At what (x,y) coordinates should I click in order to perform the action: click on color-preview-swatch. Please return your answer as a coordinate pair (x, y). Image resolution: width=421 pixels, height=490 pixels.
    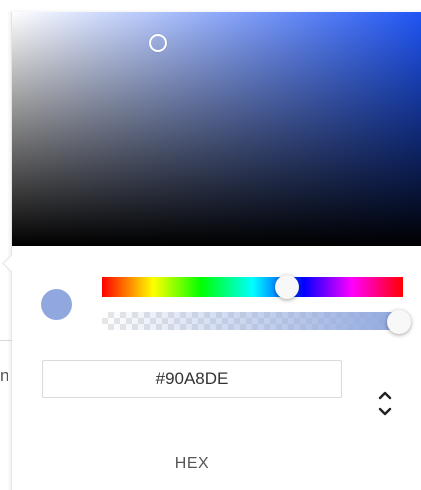
    Looking at the image, I should click on (56, 304).